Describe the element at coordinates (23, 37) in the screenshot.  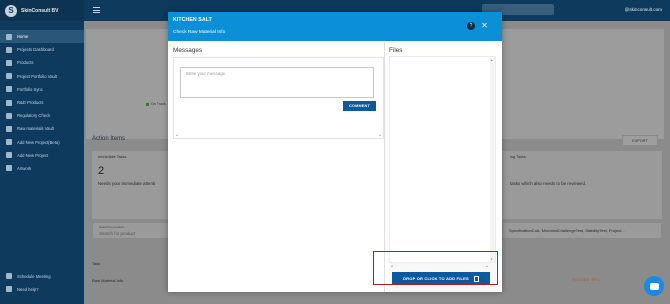
I see `sidebar-item-label: Home` at that location.